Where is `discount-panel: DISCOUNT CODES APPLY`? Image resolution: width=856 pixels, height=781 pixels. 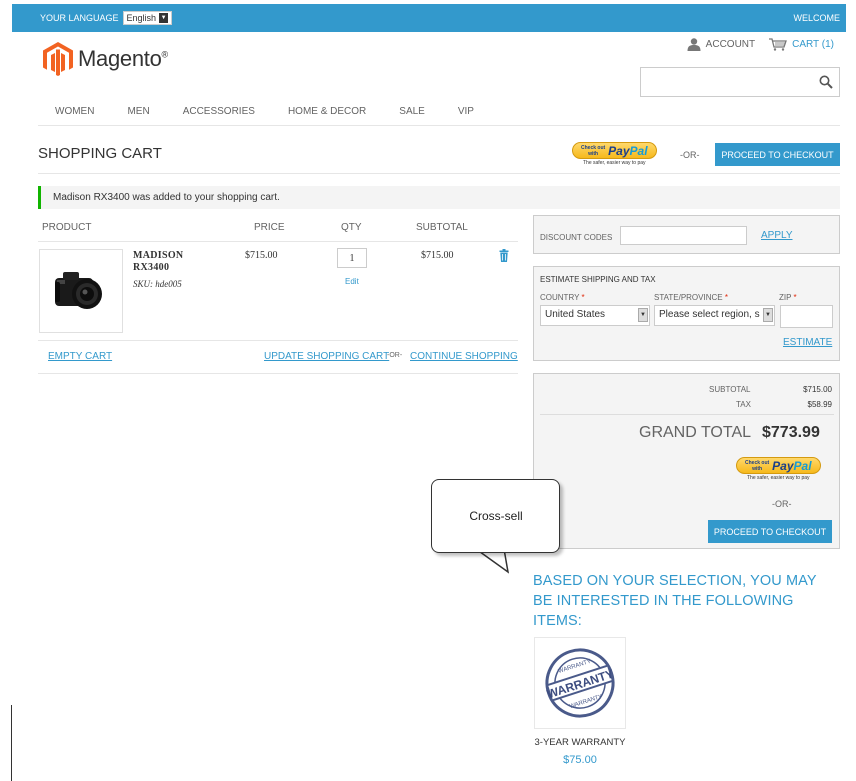
discount-panel: DISCOUNT CODES APPLY is located at coordinates (686, 234).